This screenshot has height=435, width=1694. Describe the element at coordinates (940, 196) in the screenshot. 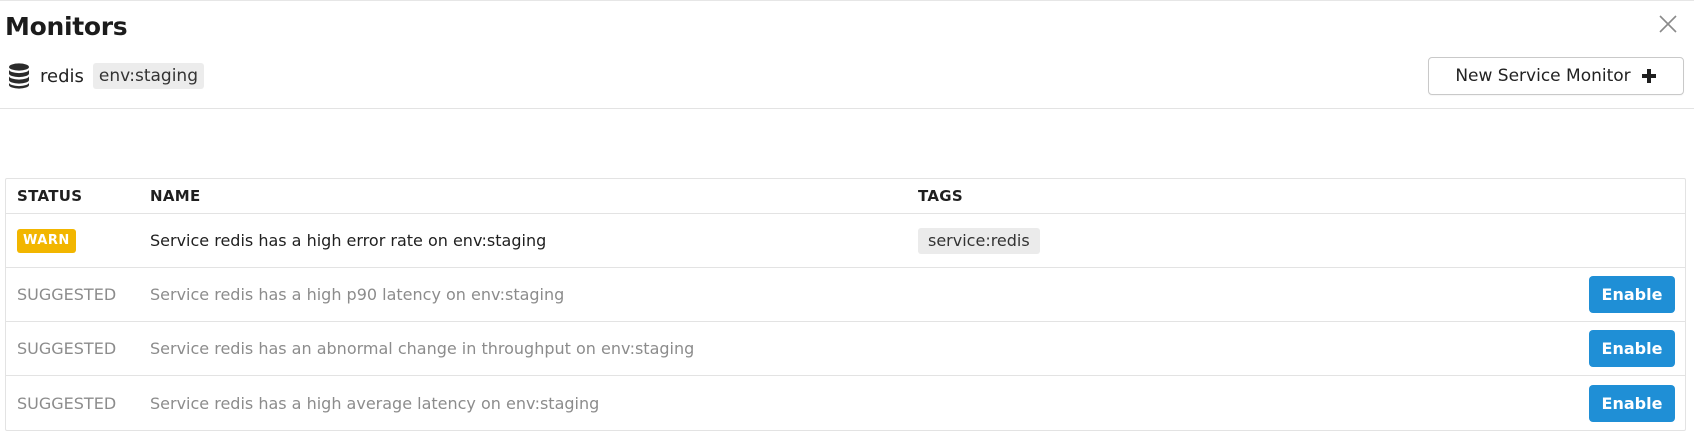

I see `column-header-tags: TAGS` at that location.